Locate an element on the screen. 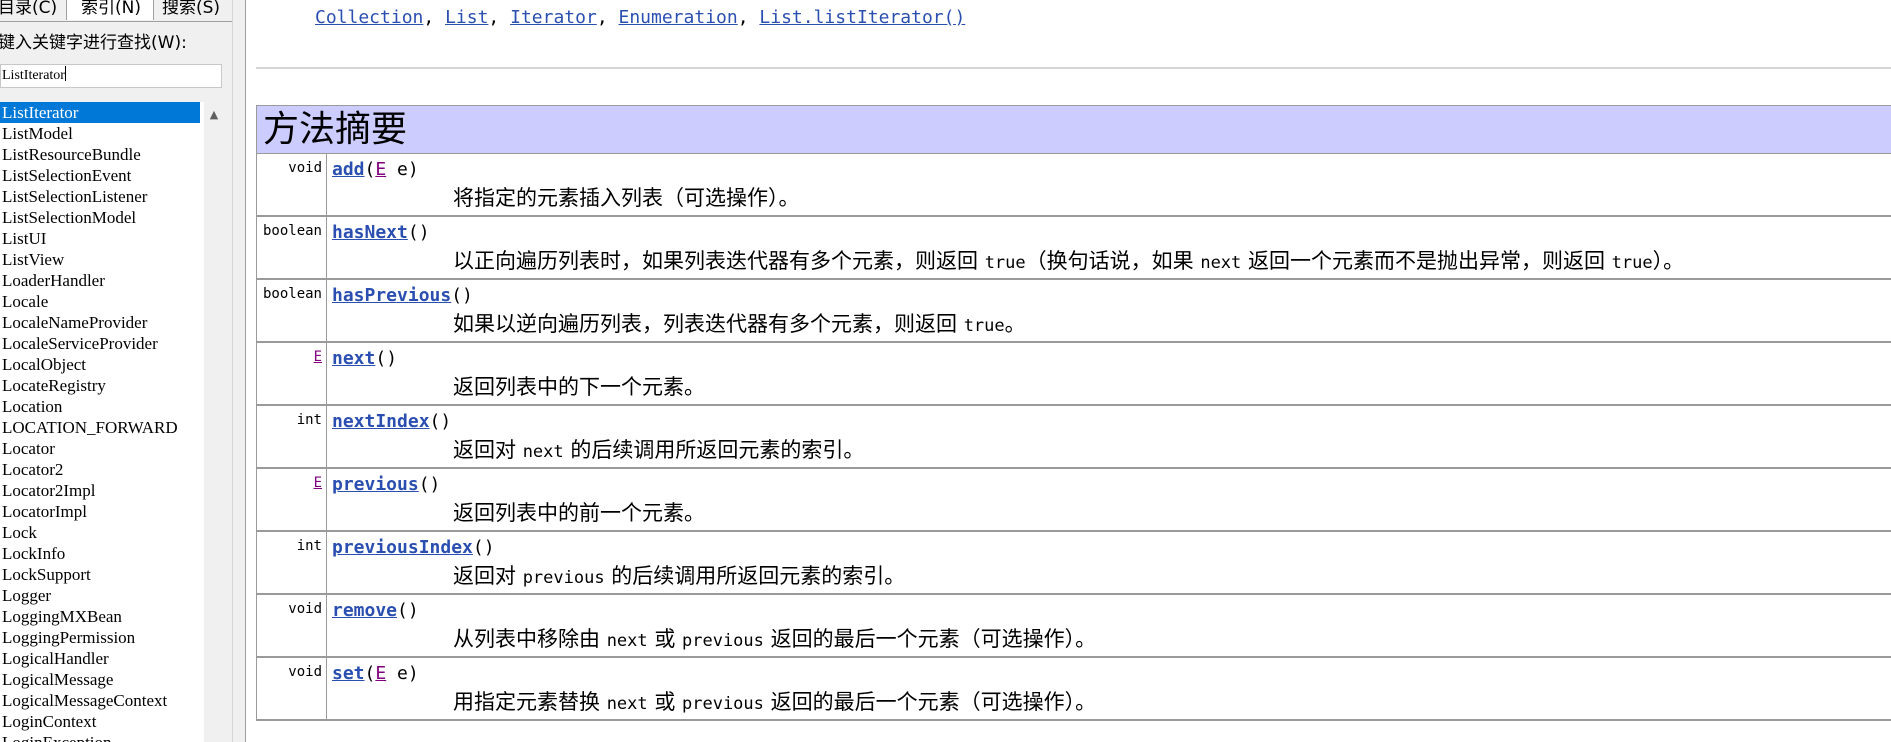  return-type: void is located at coordinates (292, 625).